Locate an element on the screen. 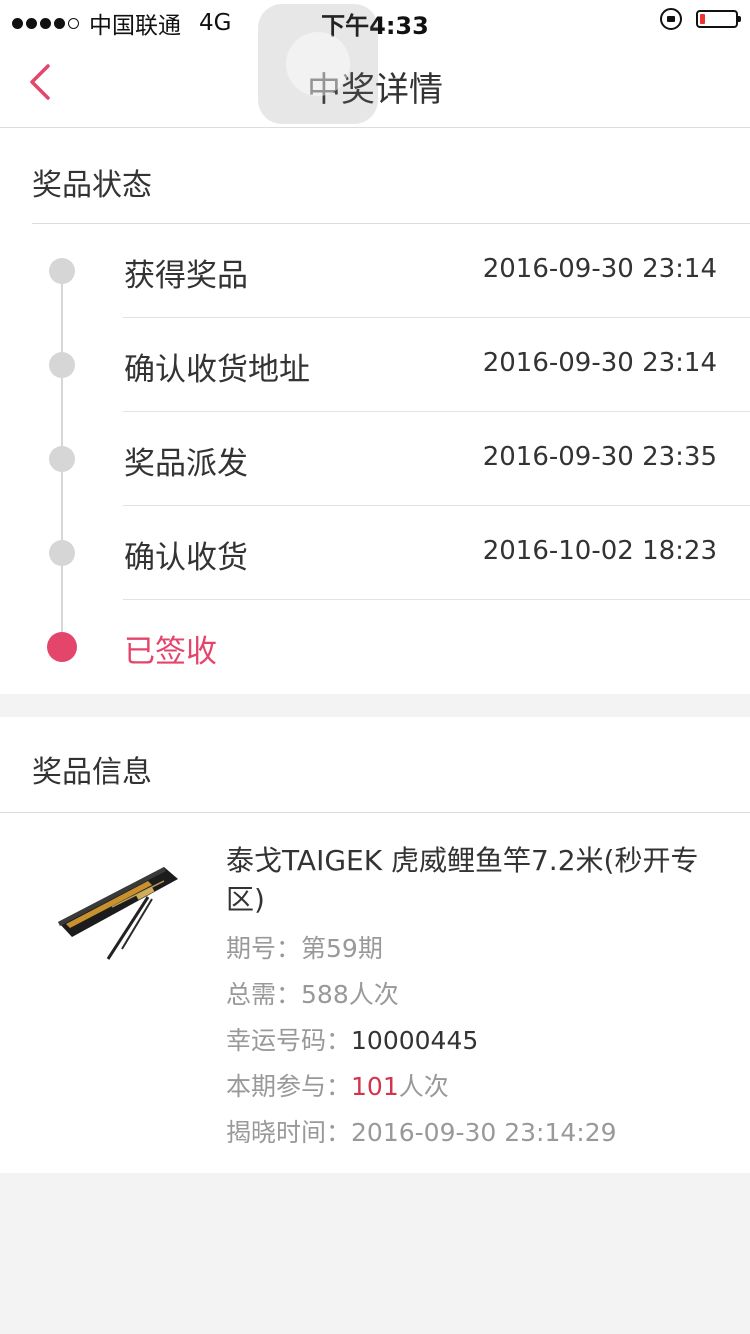  participation-count: 101 is located at coordinates (375, 1086).